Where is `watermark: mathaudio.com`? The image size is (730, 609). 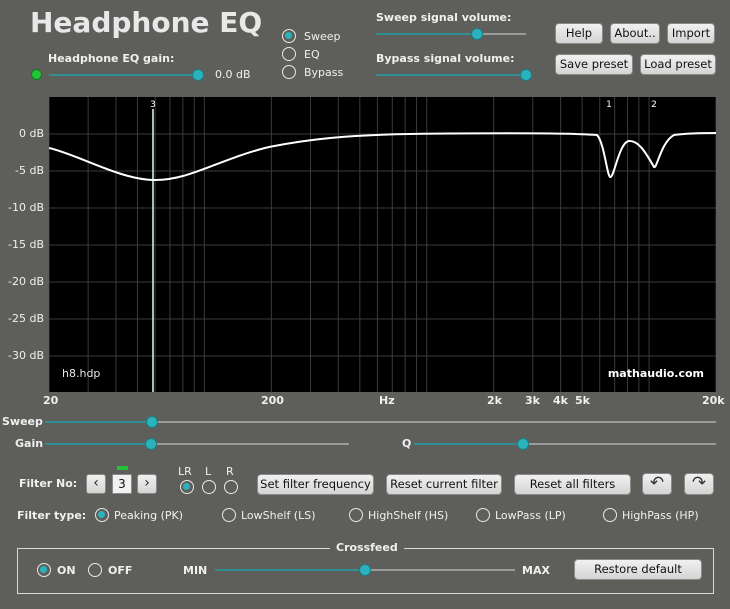
watermark: mathaudio.com is located at coordinates (656, 373).